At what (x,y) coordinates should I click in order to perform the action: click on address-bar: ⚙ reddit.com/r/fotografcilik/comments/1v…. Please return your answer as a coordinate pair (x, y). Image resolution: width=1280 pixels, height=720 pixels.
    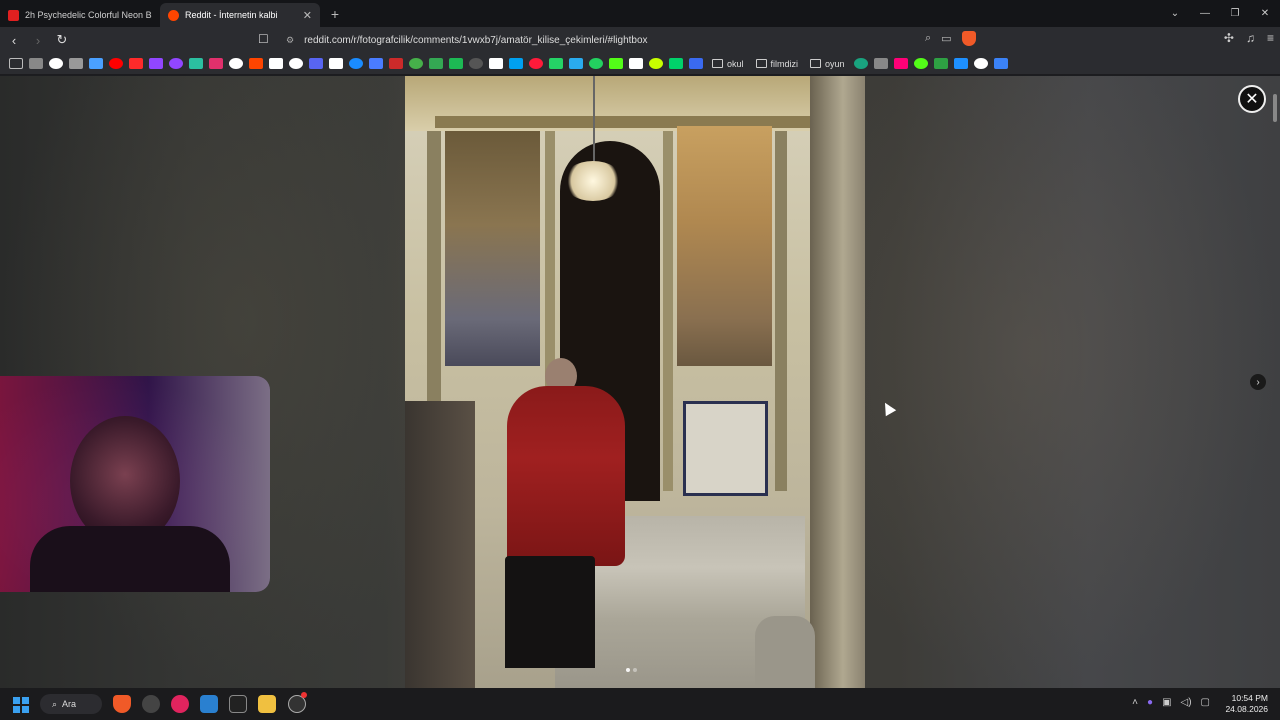
    Looking at the image, I should click on (640, 40).